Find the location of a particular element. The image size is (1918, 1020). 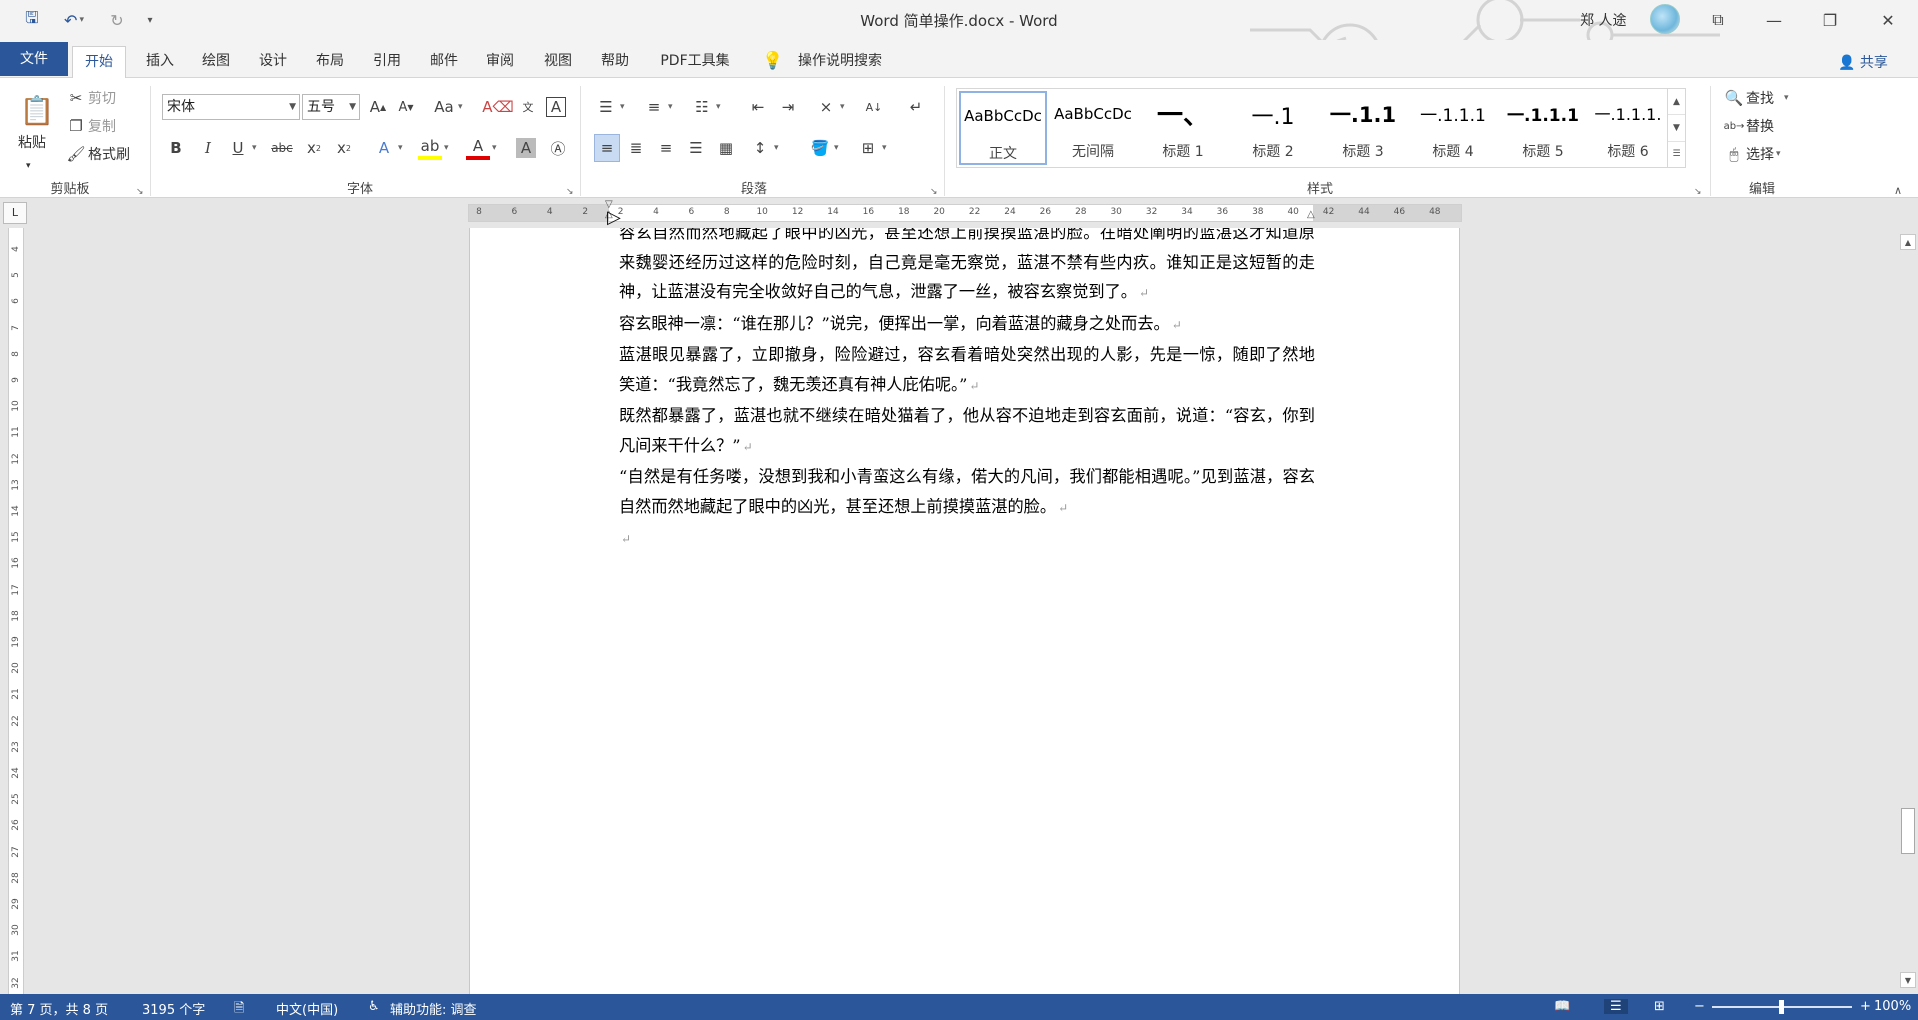

clear-formatting-button: A⌫ is located at coordinates (497, 107).